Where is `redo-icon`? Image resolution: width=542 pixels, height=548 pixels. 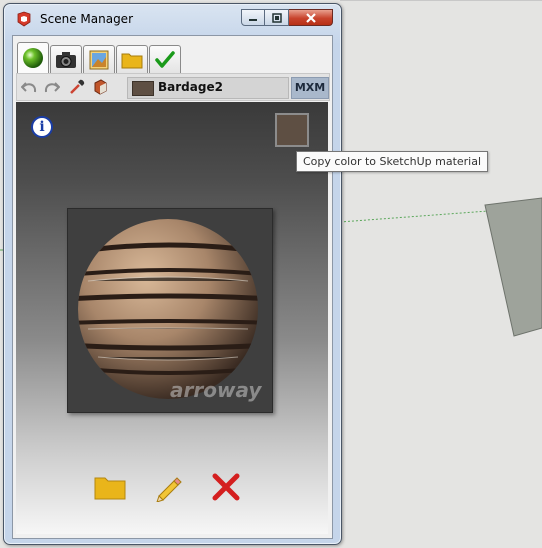 redo-icon is located at coordinates (52, 87).